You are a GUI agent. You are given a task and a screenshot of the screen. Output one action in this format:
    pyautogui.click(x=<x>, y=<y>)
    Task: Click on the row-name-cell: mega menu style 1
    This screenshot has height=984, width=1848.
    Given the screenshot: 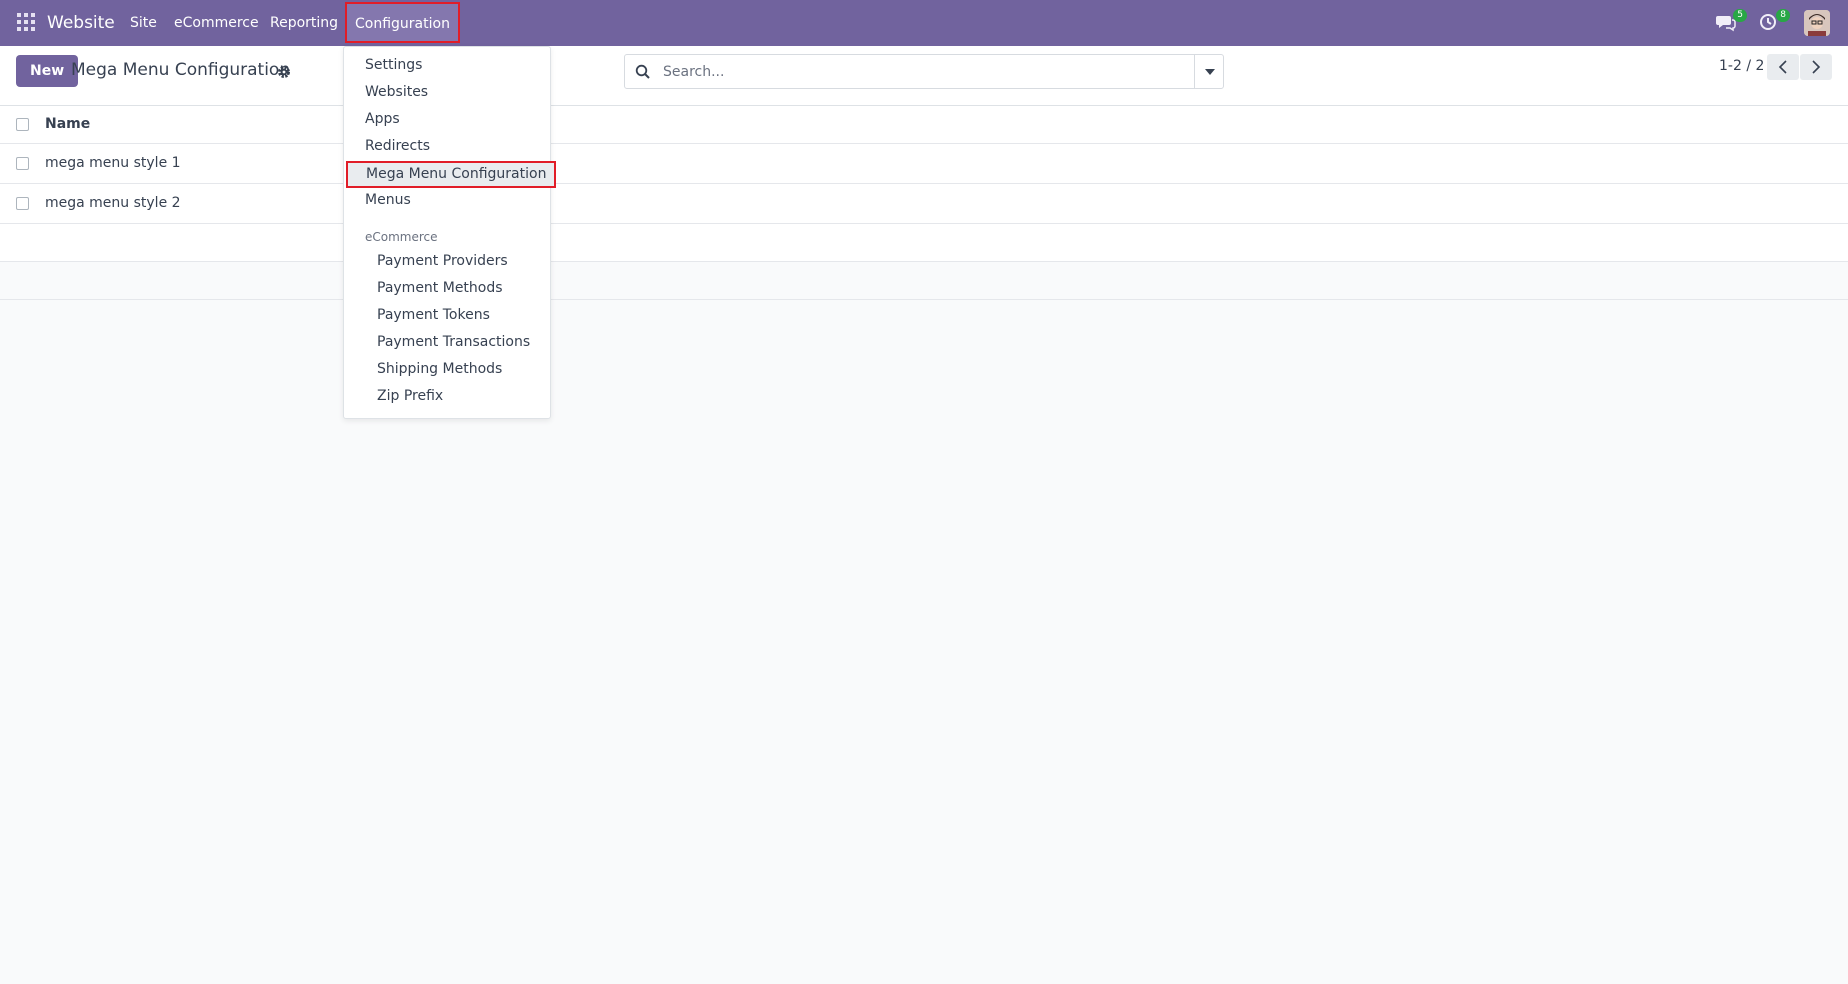 What is the action you would take?
    pyautogui.click(x=113, y=163)
    